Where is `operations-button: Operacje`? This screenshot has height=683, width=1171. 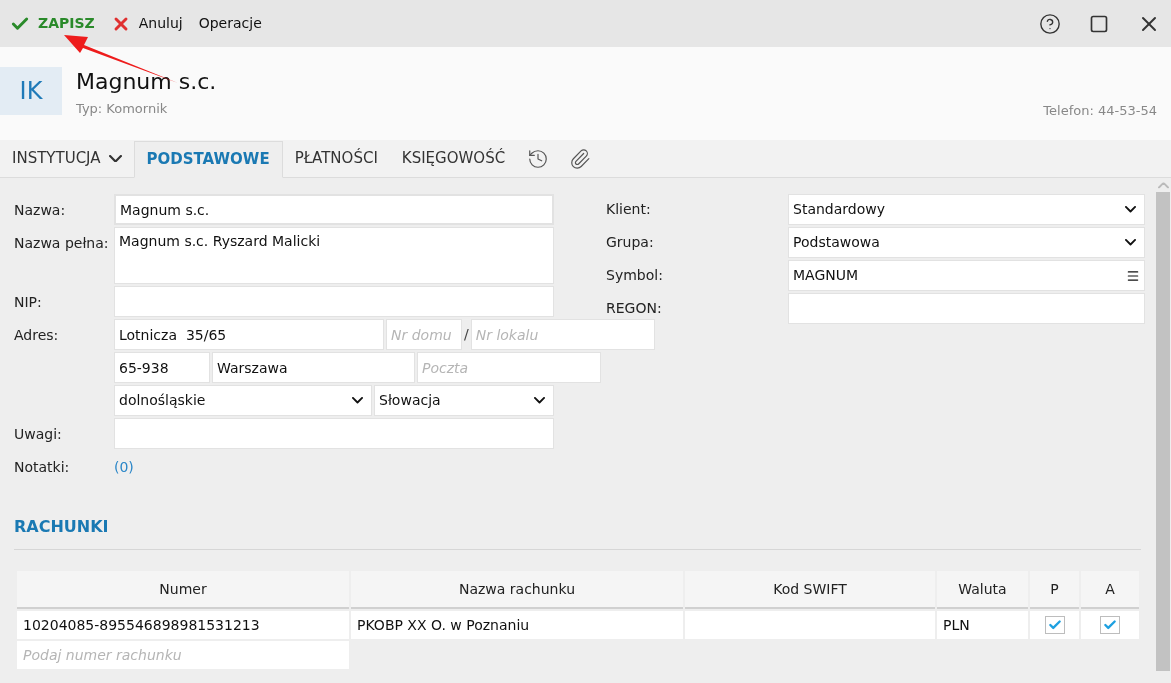 operations-button: Operacje is located at coordinates (230, 23).